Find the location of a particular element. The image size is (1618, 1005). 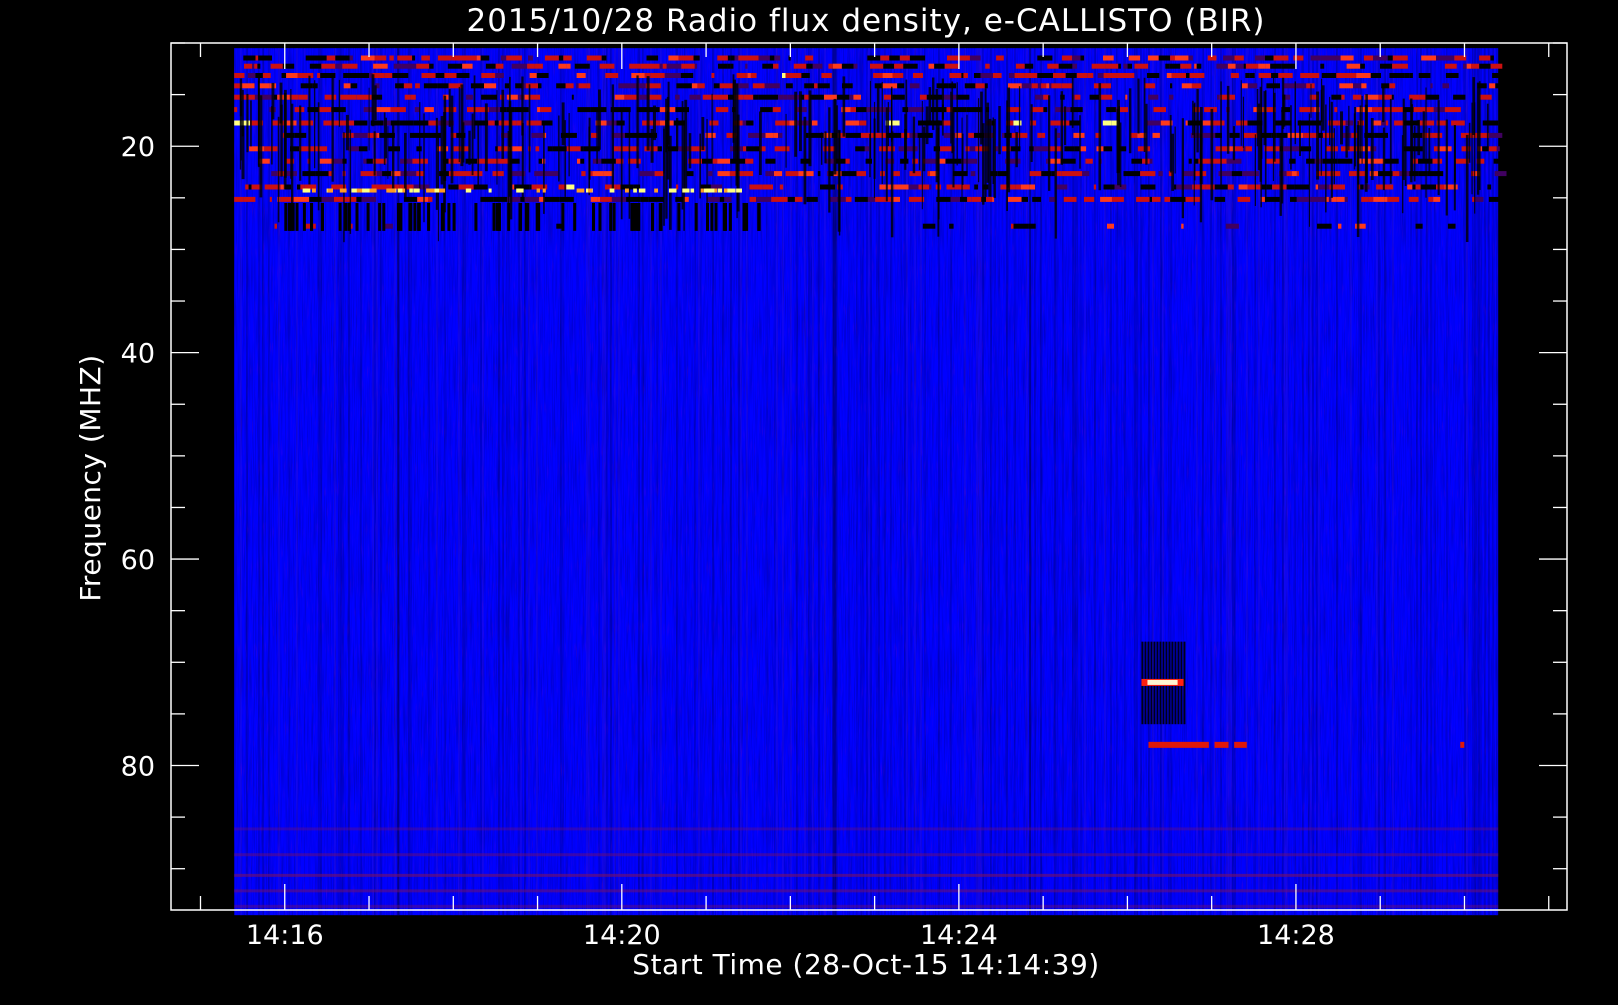

x-axis-label: Start Time (28-Oct-15 14:14:39) is located at coordinates (865, 964).